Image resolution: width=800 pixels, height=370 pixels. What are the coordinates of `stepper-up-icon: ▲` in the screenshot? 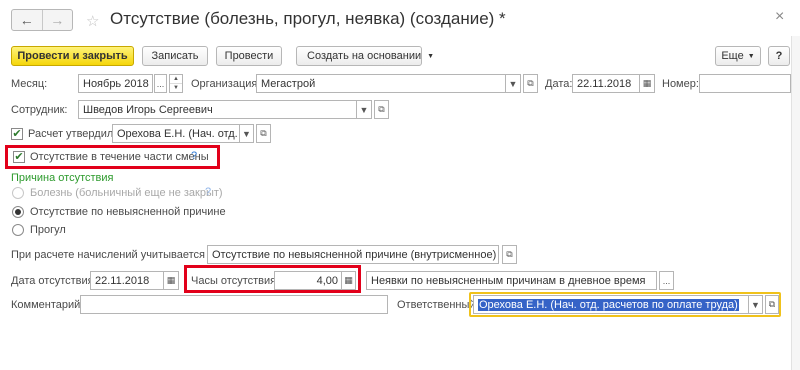 It's located at (176, 79).